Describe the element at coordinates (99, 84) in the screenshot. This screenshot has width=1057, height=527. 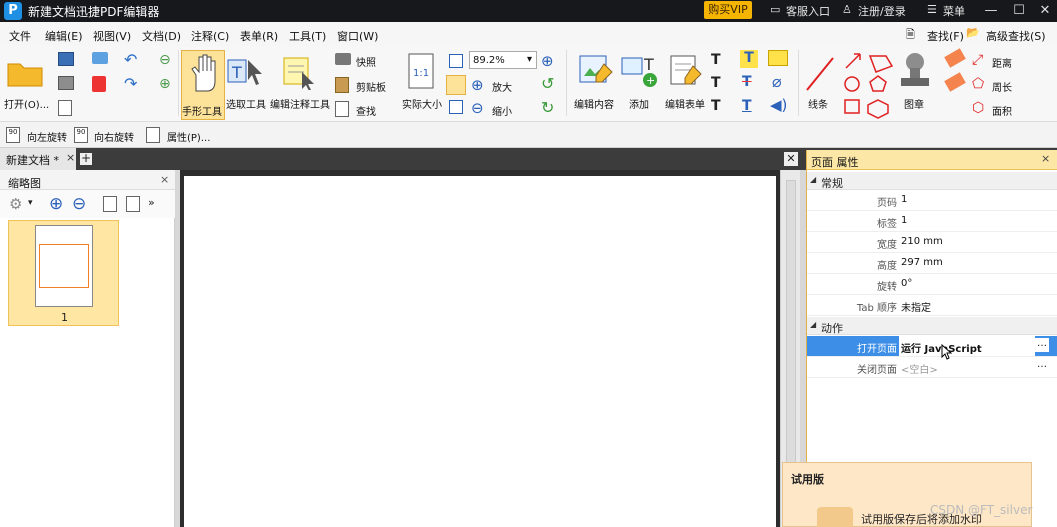
I see `pdf-new-icon` at that location.